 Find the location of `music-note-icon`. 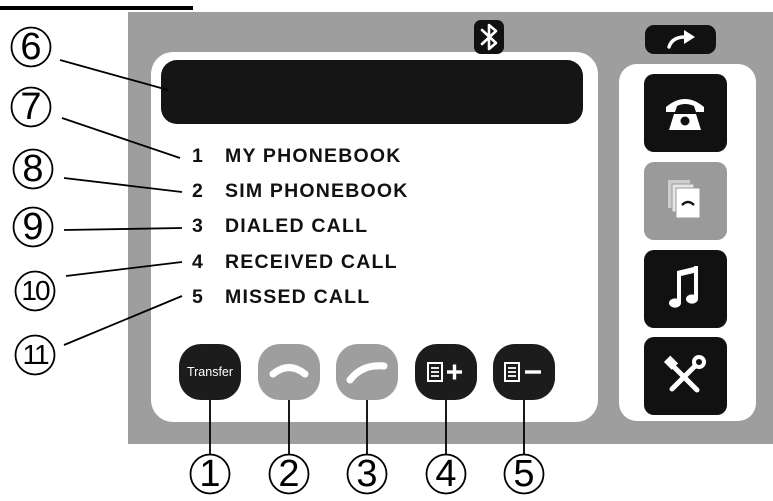

music-note-icon is located at coordinates (683, 287).